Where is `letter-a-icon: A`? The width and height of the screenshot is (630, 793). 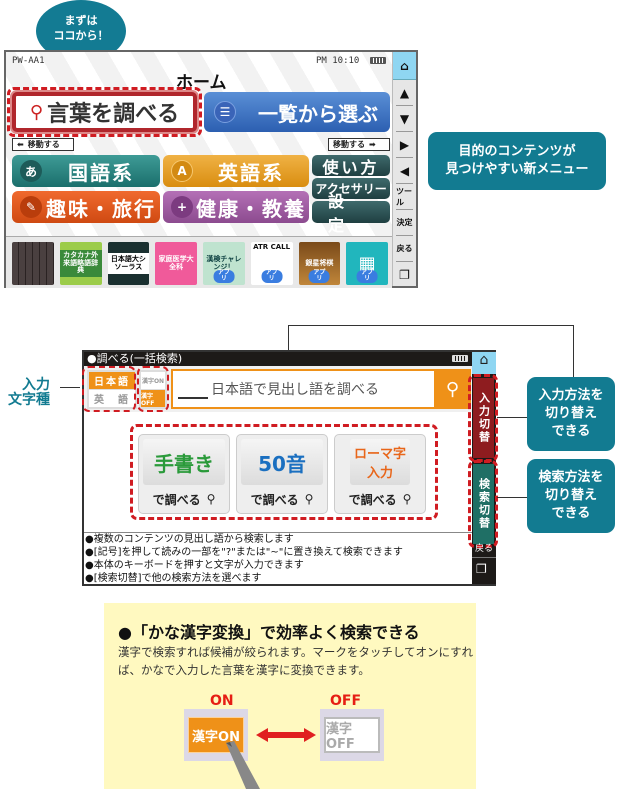 letter-a-icon: A is located at coordinates (182, 171).